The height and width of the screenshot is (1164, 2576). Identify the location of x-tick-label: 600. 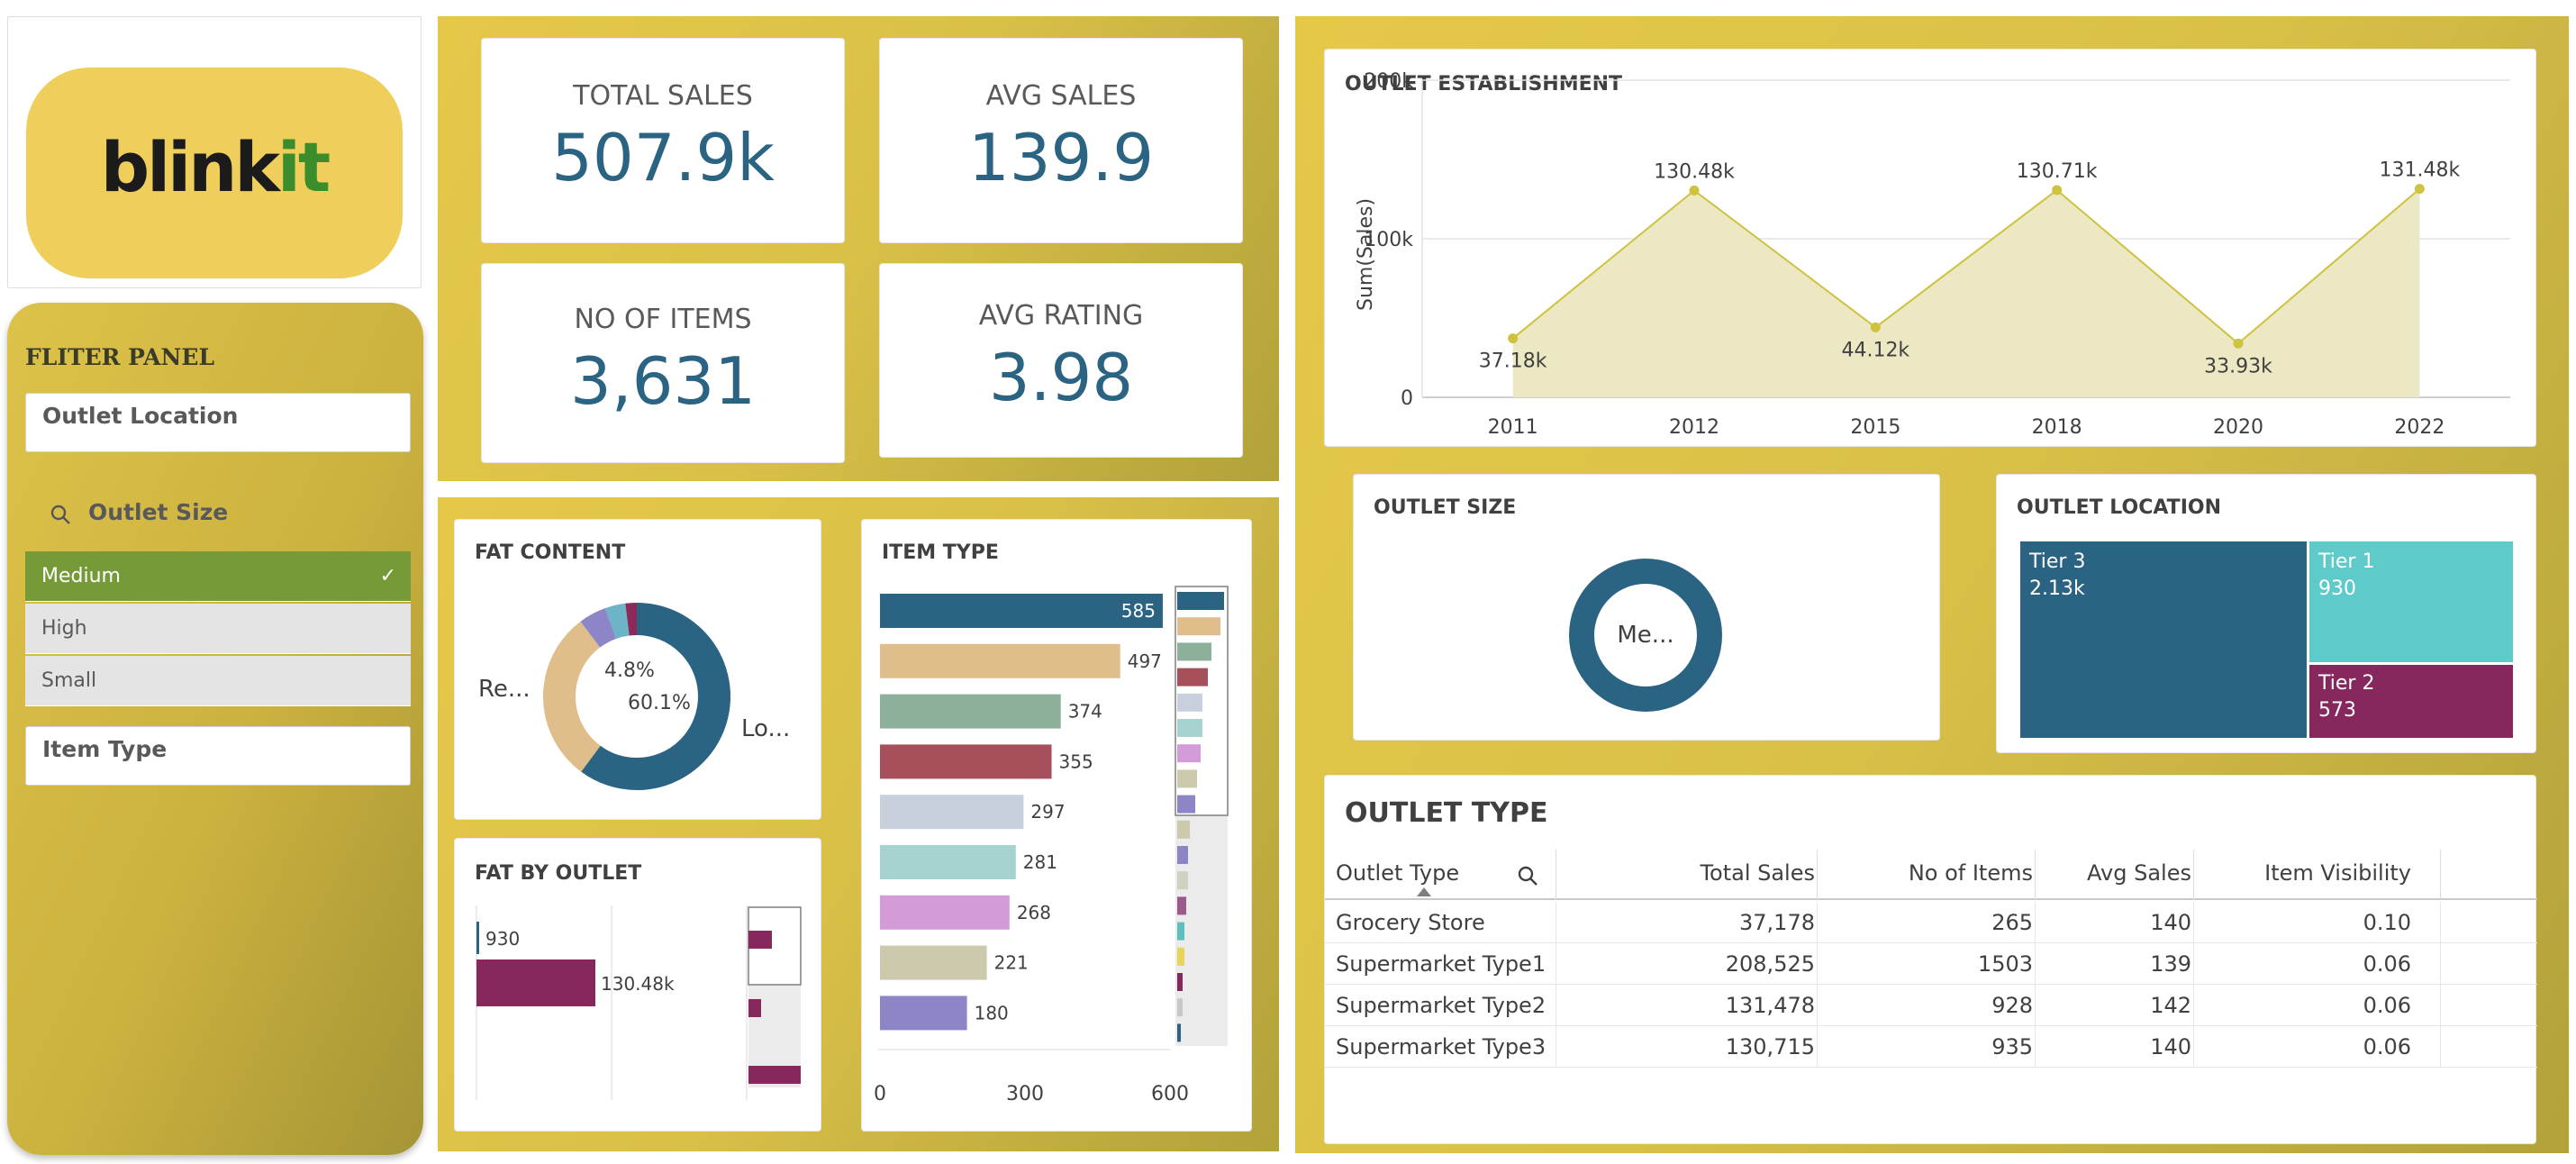
(1170, 1094).